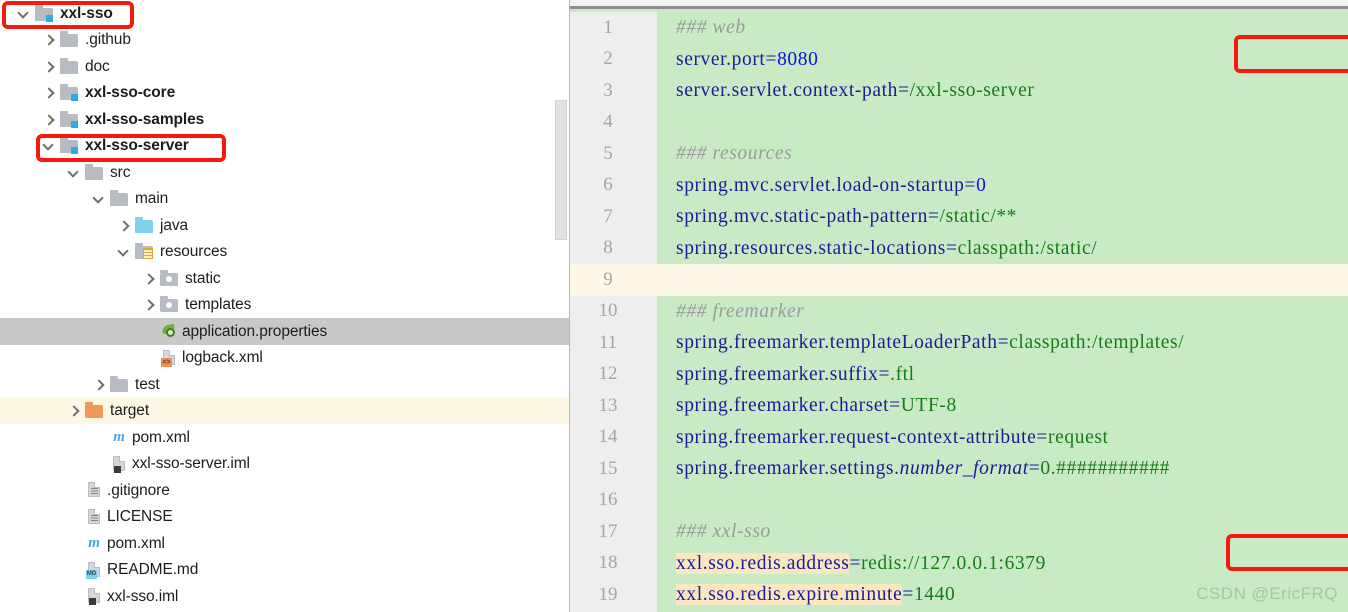 The width and height of the screenshot is (1348, 612). I want to click on tree-row: xxl-sso.iml, so click(284, 596).